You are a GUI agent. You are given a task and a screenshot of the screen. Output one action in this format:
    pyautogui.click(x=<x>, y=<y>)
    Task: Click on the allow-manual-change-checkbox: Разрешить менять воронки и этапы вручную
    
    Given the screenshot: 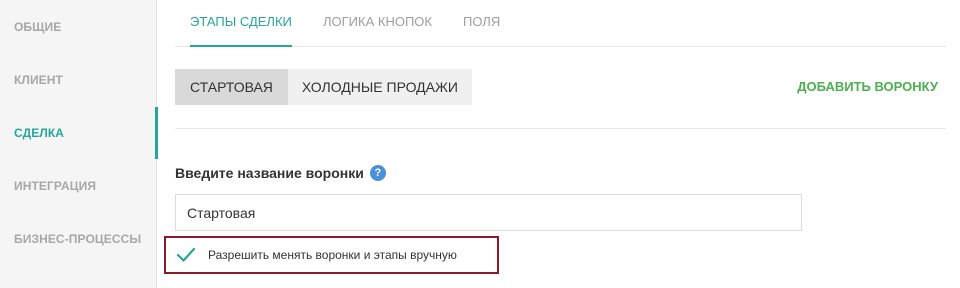 What is the action you would take?
    pyautogui.click(x=331, y=255)
    